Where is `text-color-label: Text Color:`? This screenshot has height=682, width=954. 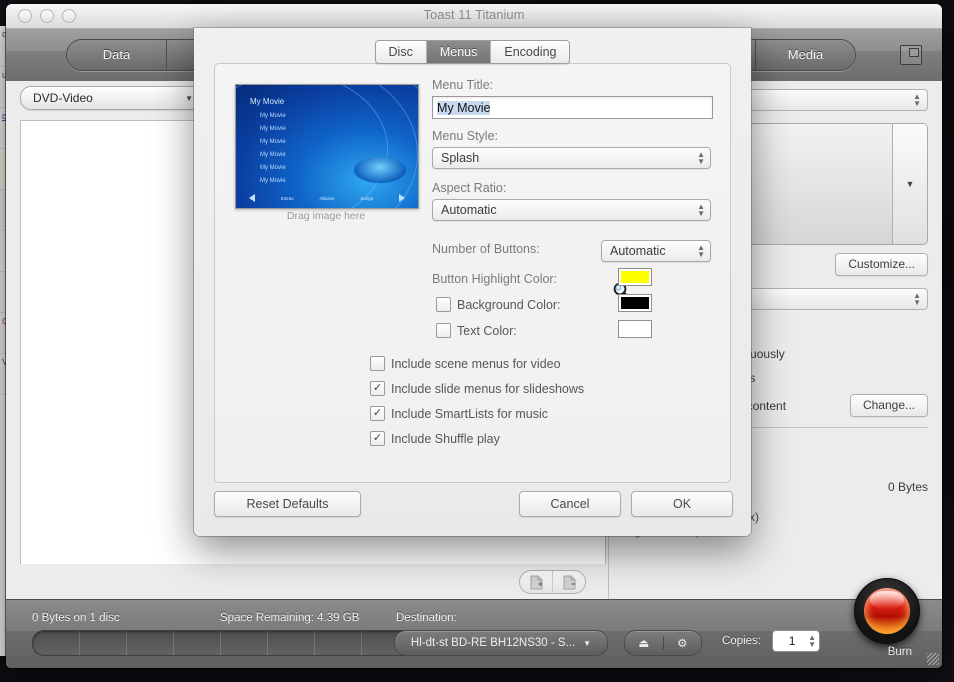 text-color-label: Text Color: is located at coordinates (487, 330).